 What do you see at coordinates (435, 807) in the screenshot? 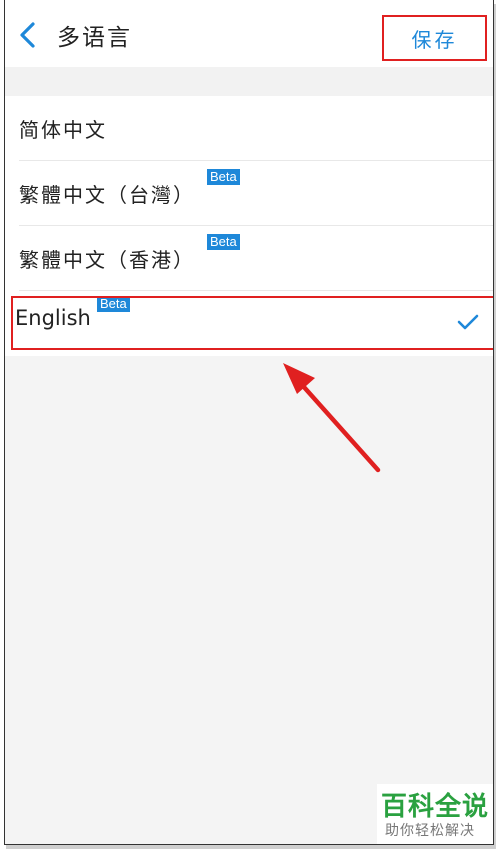
I see `watermark-title: 百科全说` at bounding box center [435, 807].